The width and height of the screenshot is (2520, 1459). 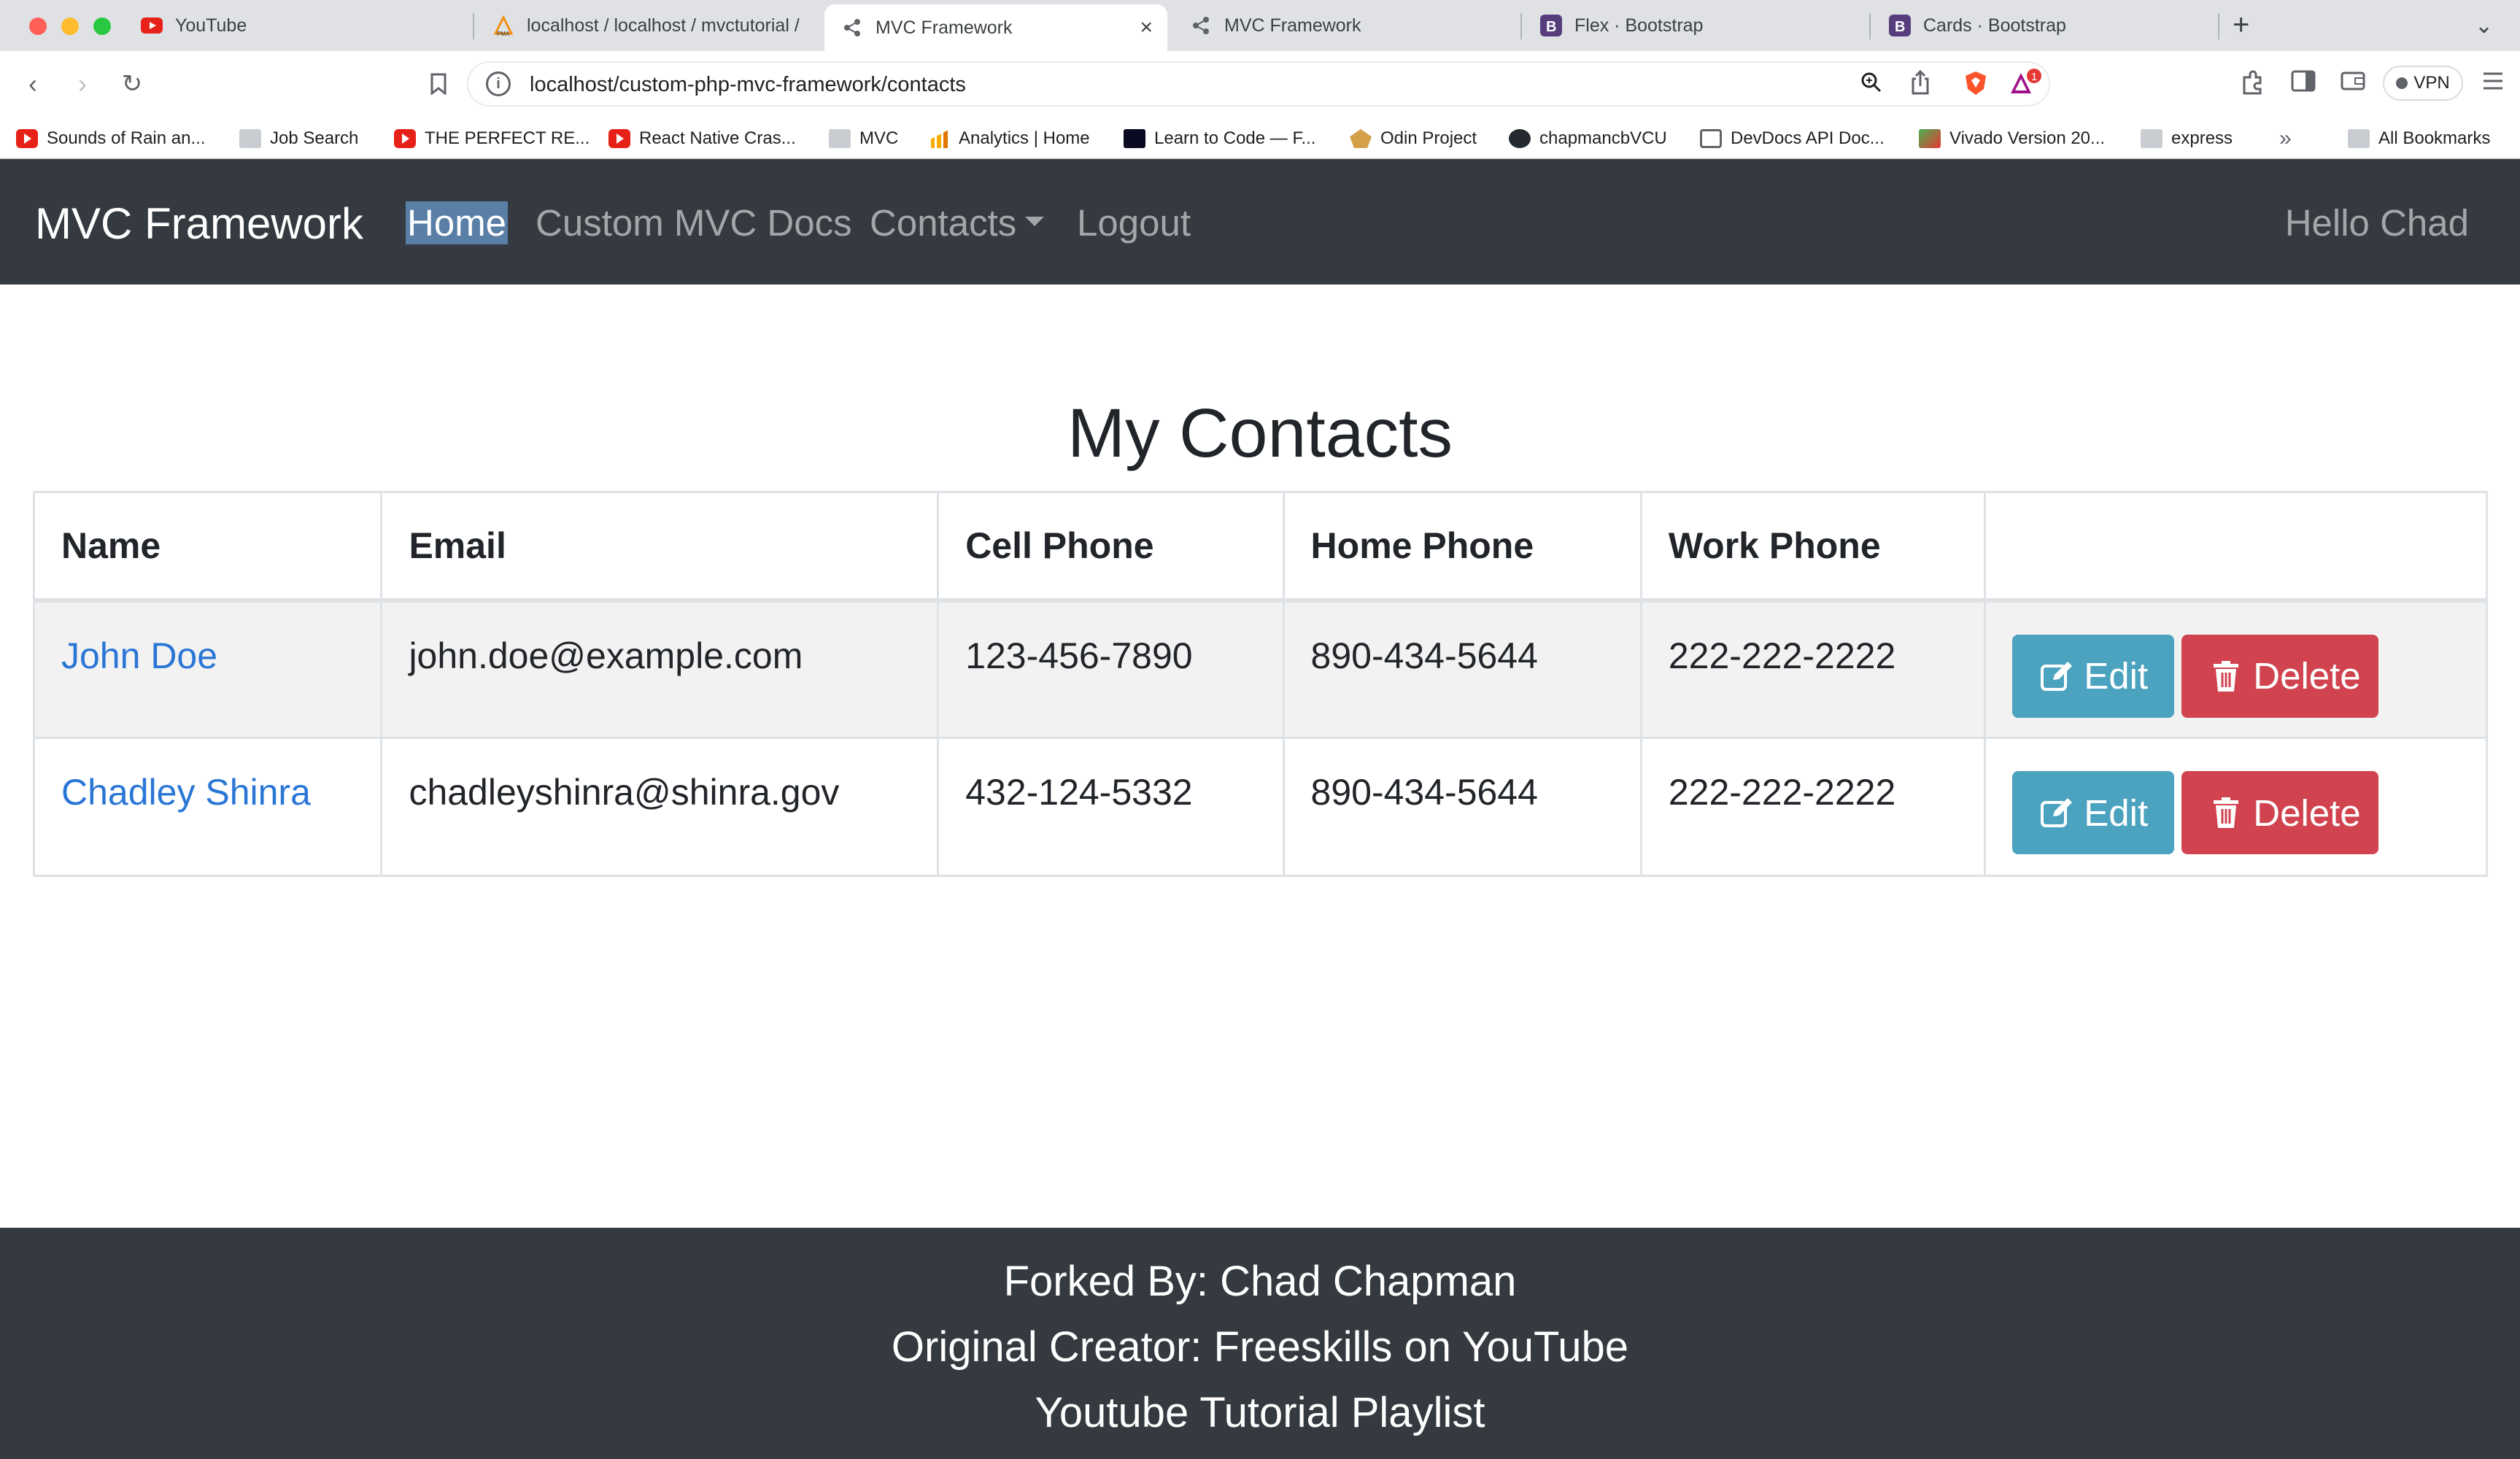 What do you see at coordinates (2402, 83) in the screenshot?
I see `vpn-status-icon` at bounding box center [2402, 83].